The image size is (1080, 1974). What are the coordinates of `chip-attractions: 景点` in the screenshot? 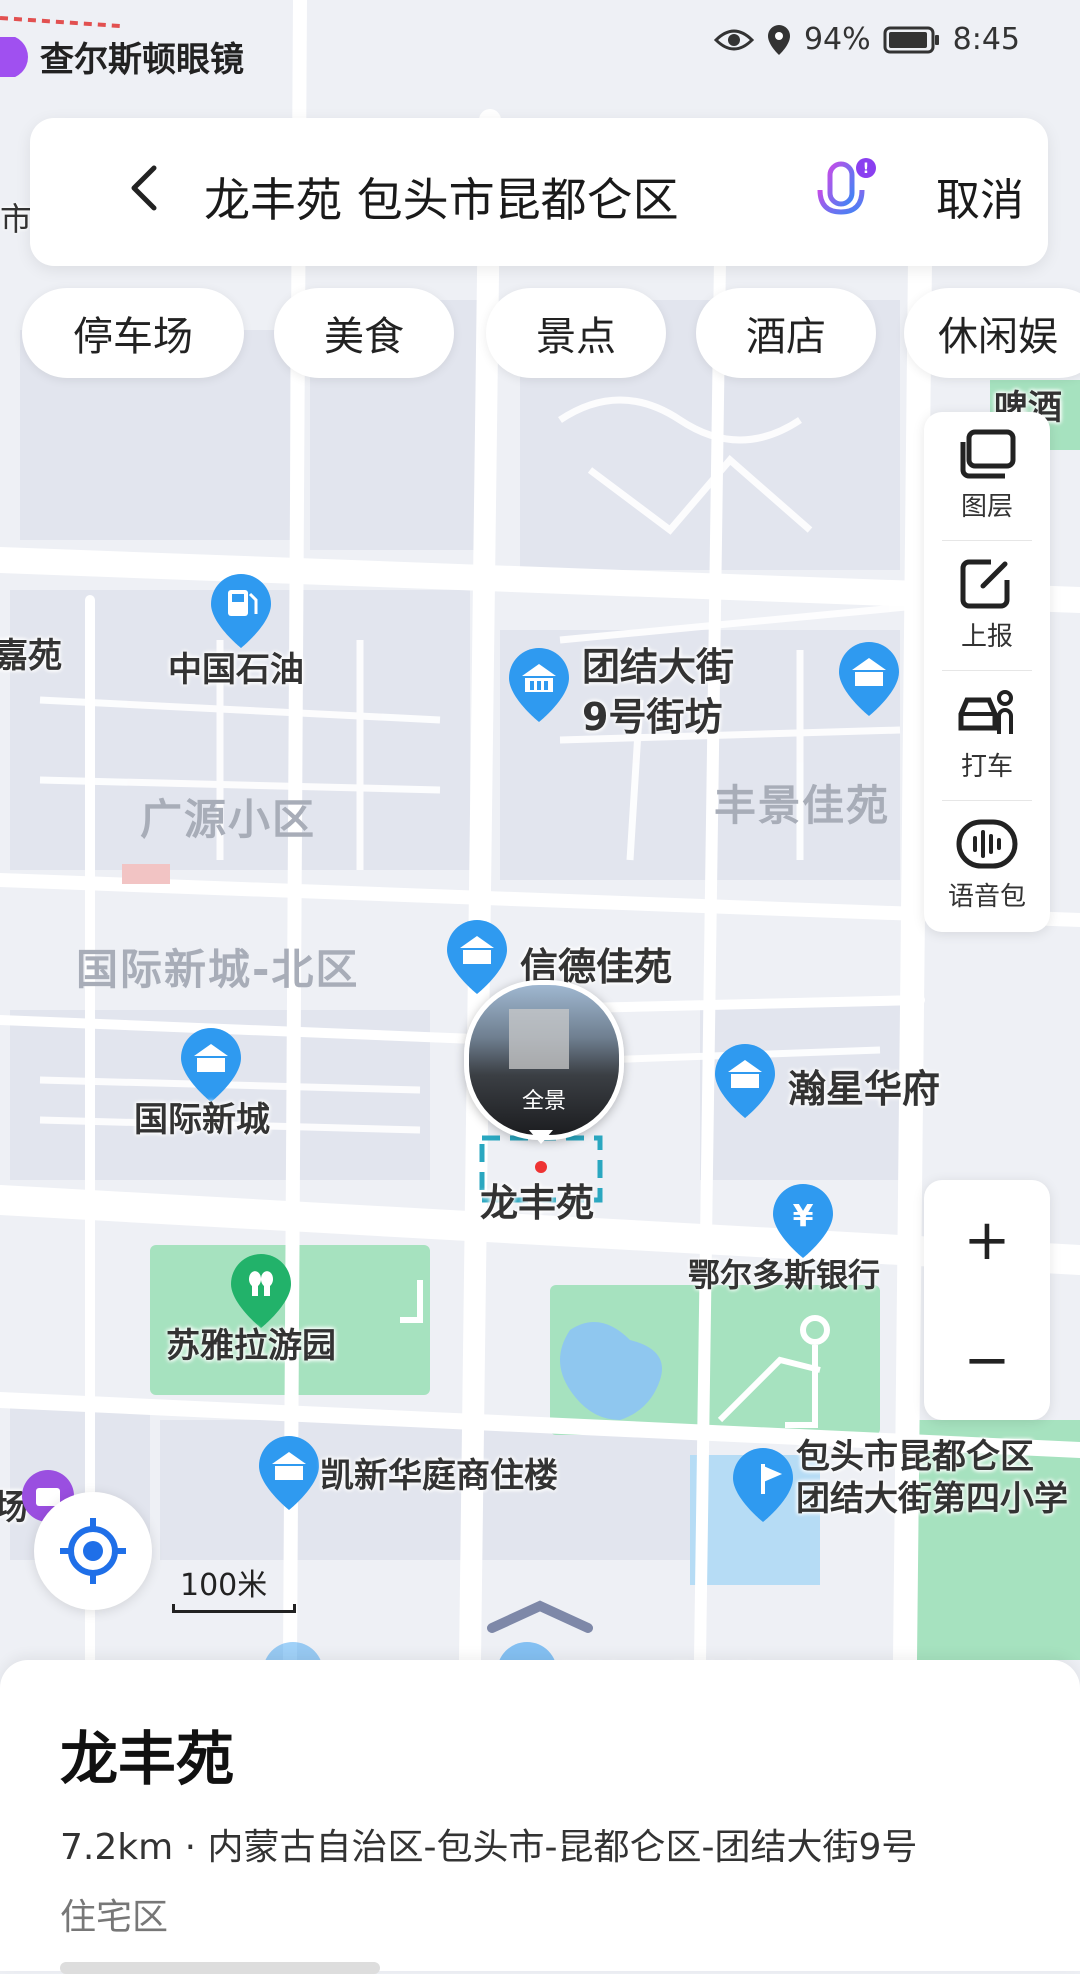 It's located at (576, 333).